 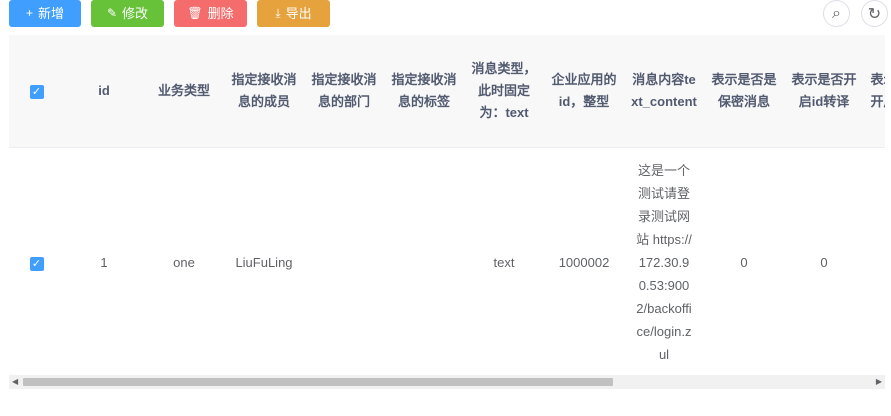 I want to click on cell-dept, so click(x=344, y=262).